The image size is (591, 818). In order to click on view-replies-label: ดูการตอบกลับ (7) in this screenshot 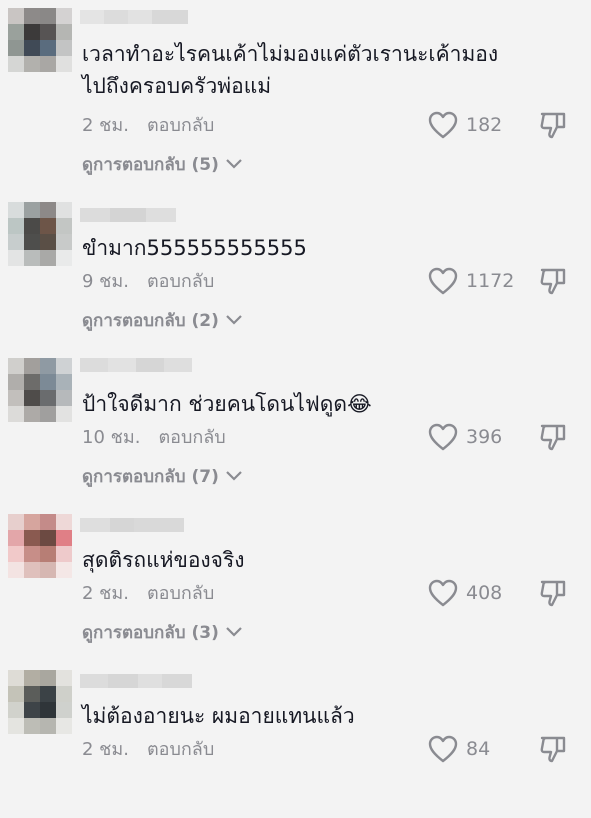, I will do `click(150, 476)`.